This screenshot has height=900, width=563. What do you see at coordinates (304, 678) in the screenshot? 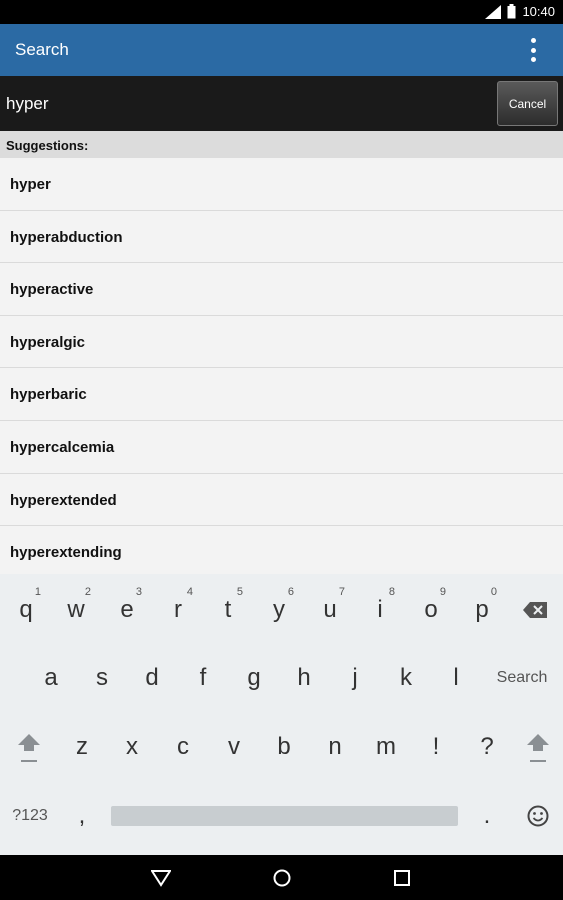
I see `key-h: h` at bounding box center [304, 678].